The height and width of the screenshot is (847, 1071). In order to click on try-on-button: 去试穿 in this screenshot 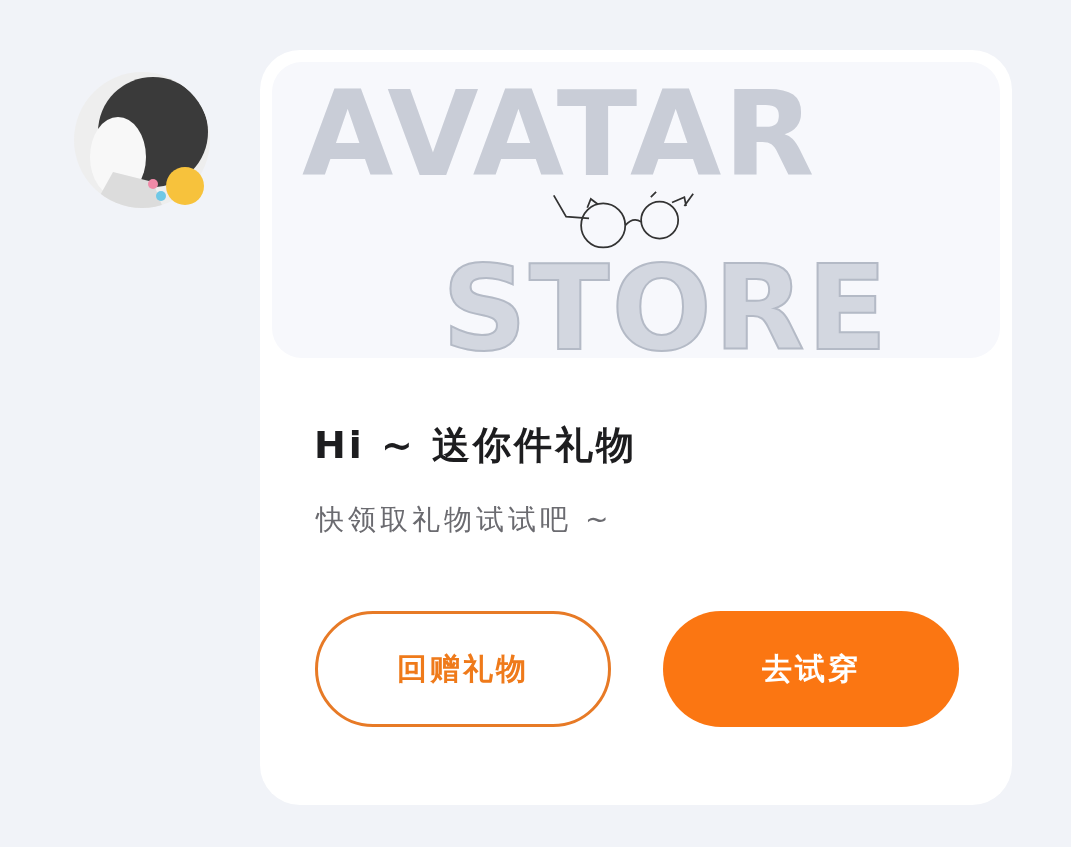, I will do `click(811, 669)`.